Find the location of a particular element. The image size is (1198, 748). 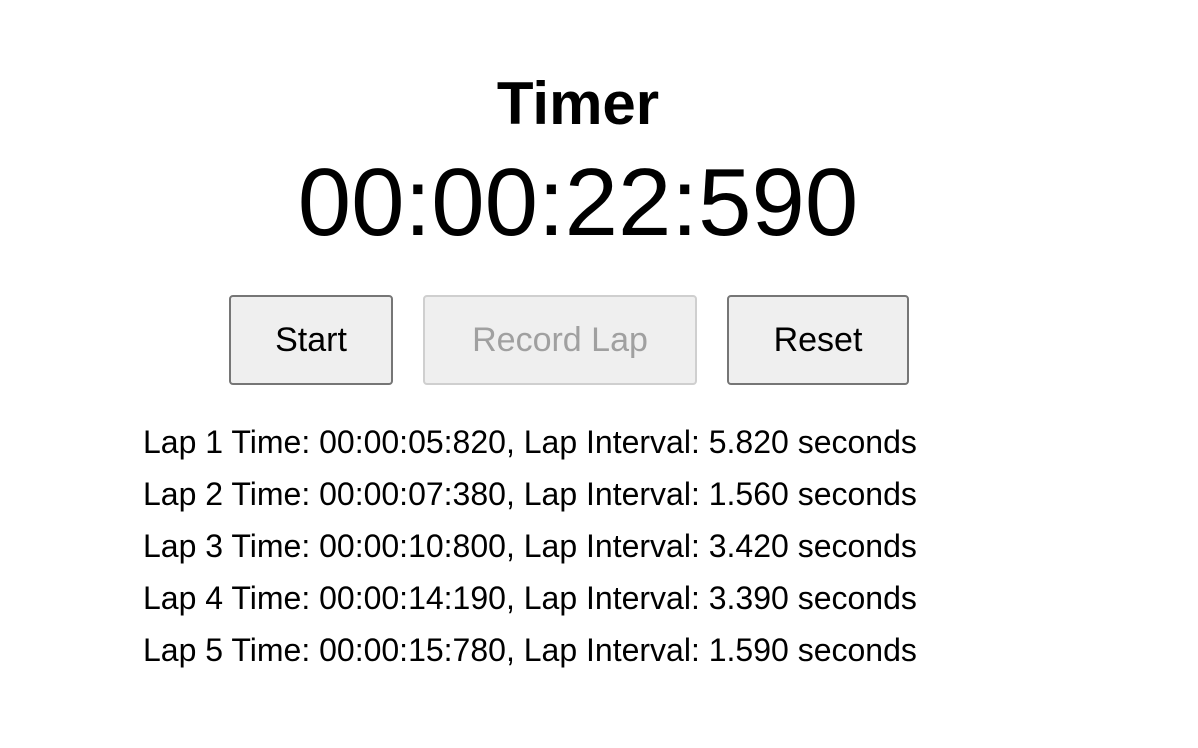

timer-display: 00:00:22:590 is located at coordinates (578, 202).